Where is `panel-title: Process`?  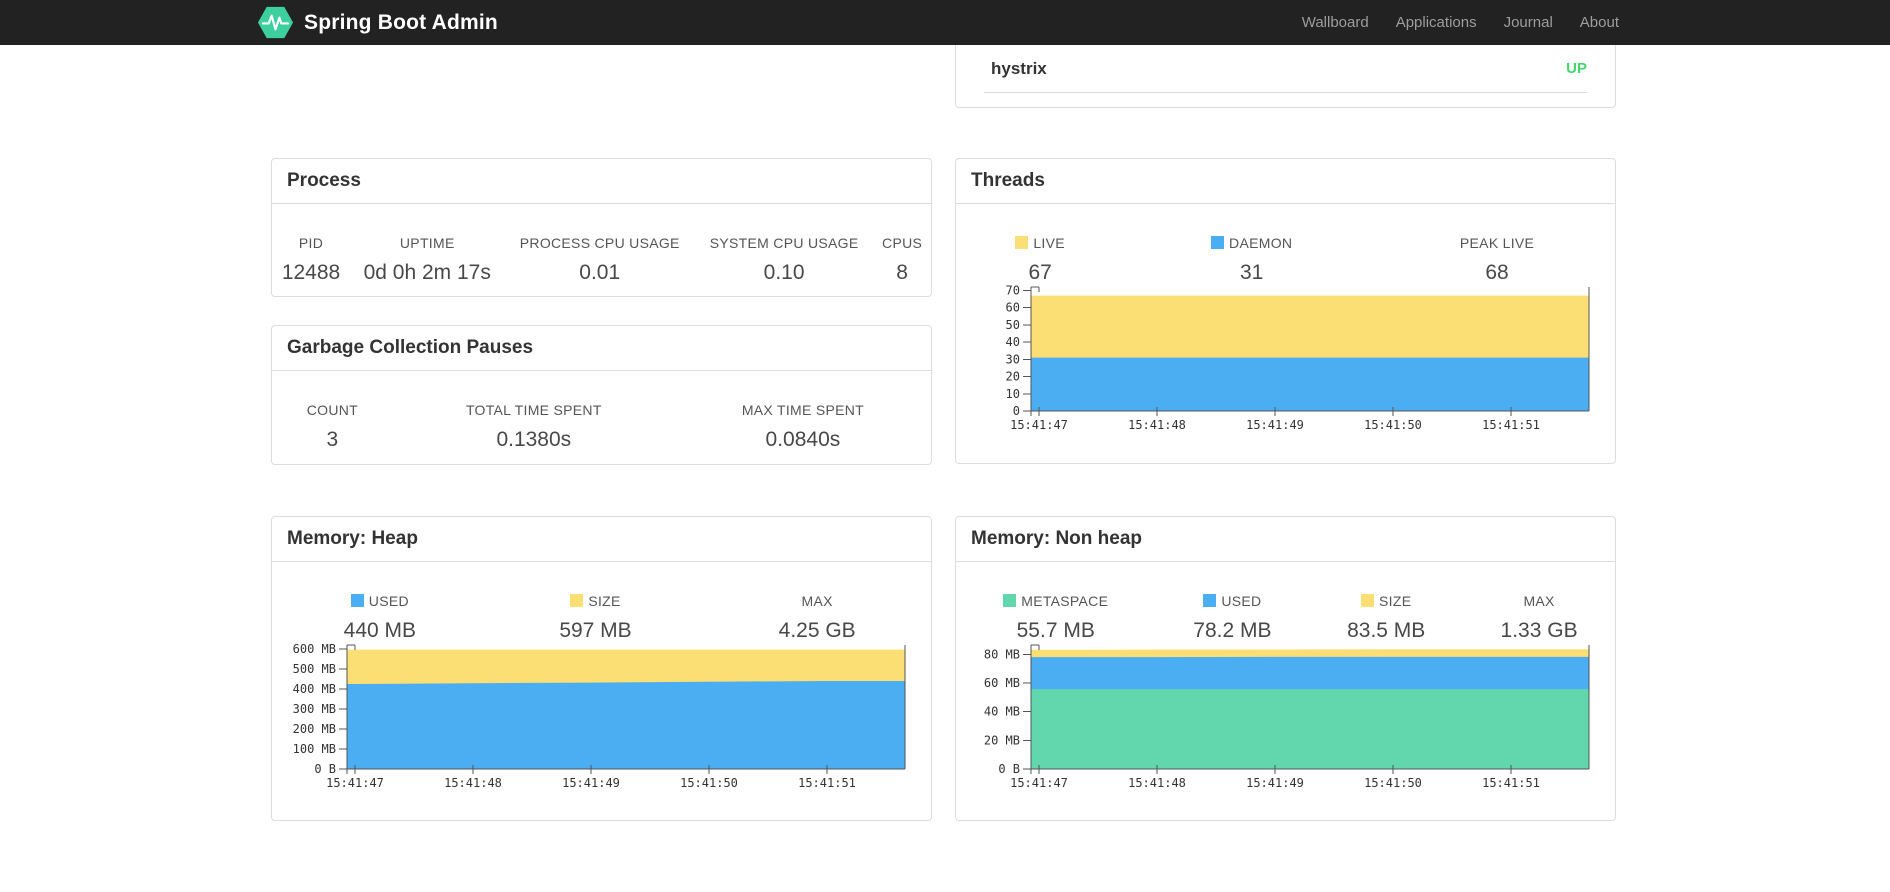 panel-title: Process is located at coordinates (324, 180).